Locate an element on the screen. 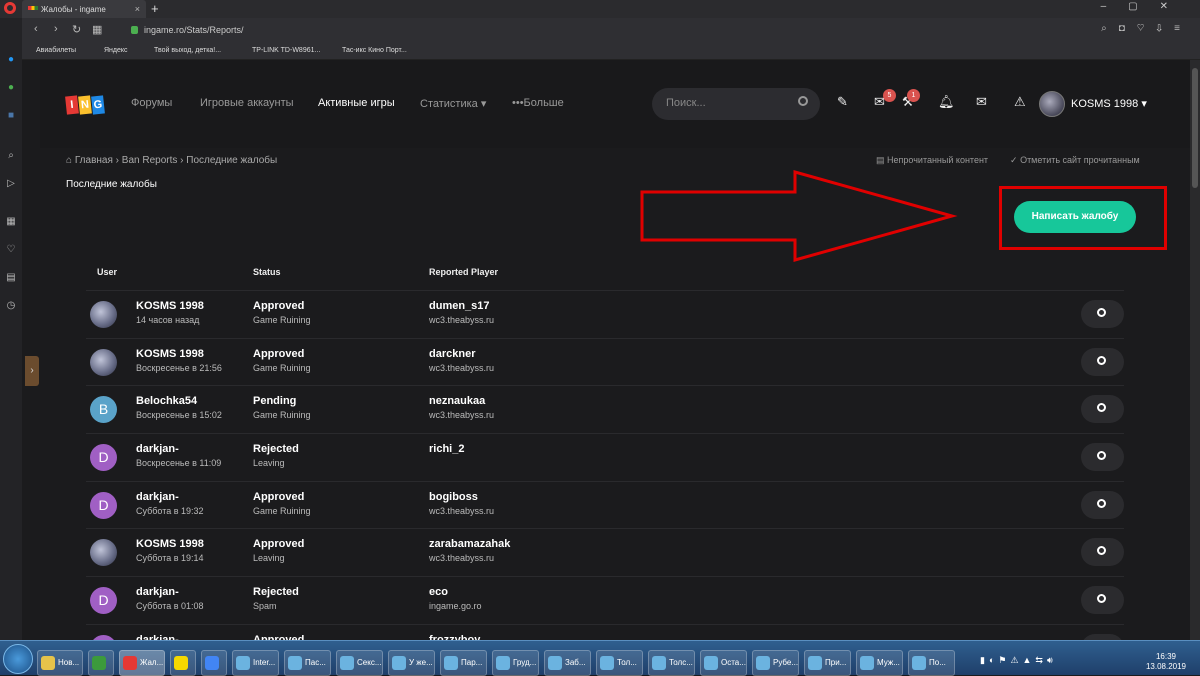 Image resolution: width=1200 pixels, height=676 pixels. tray-icons: ▮◐⚑⚠▲⇆🔊︎ is located at coordinates (1018, 660).